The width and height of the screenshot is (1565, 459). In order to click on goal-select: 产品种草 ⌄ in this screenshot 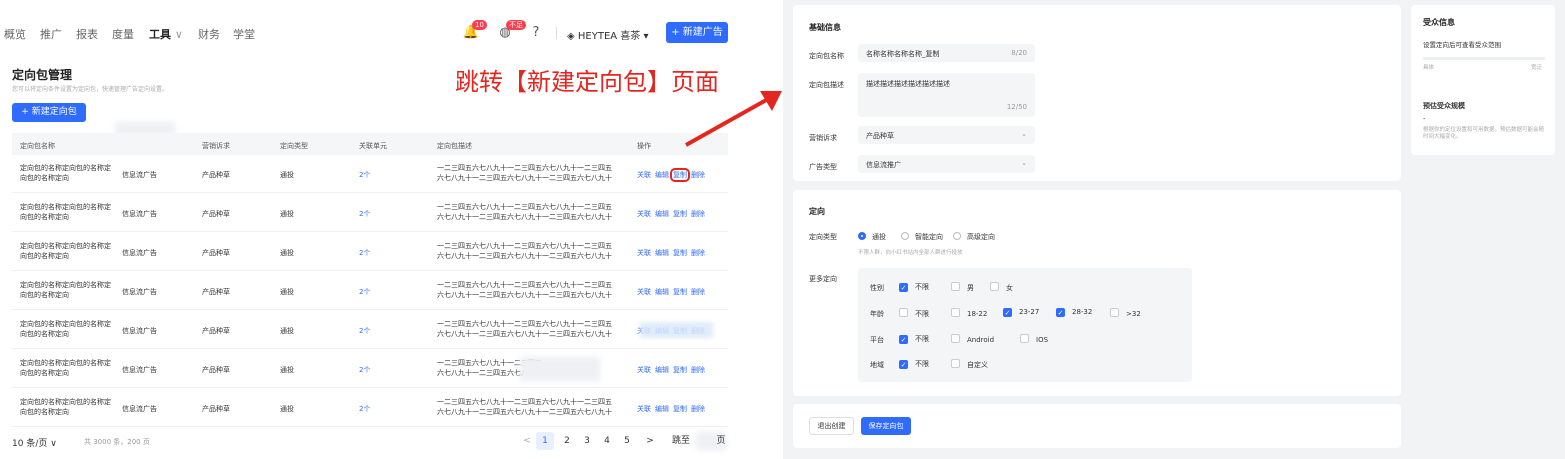, I will do `click(946, 135)`.